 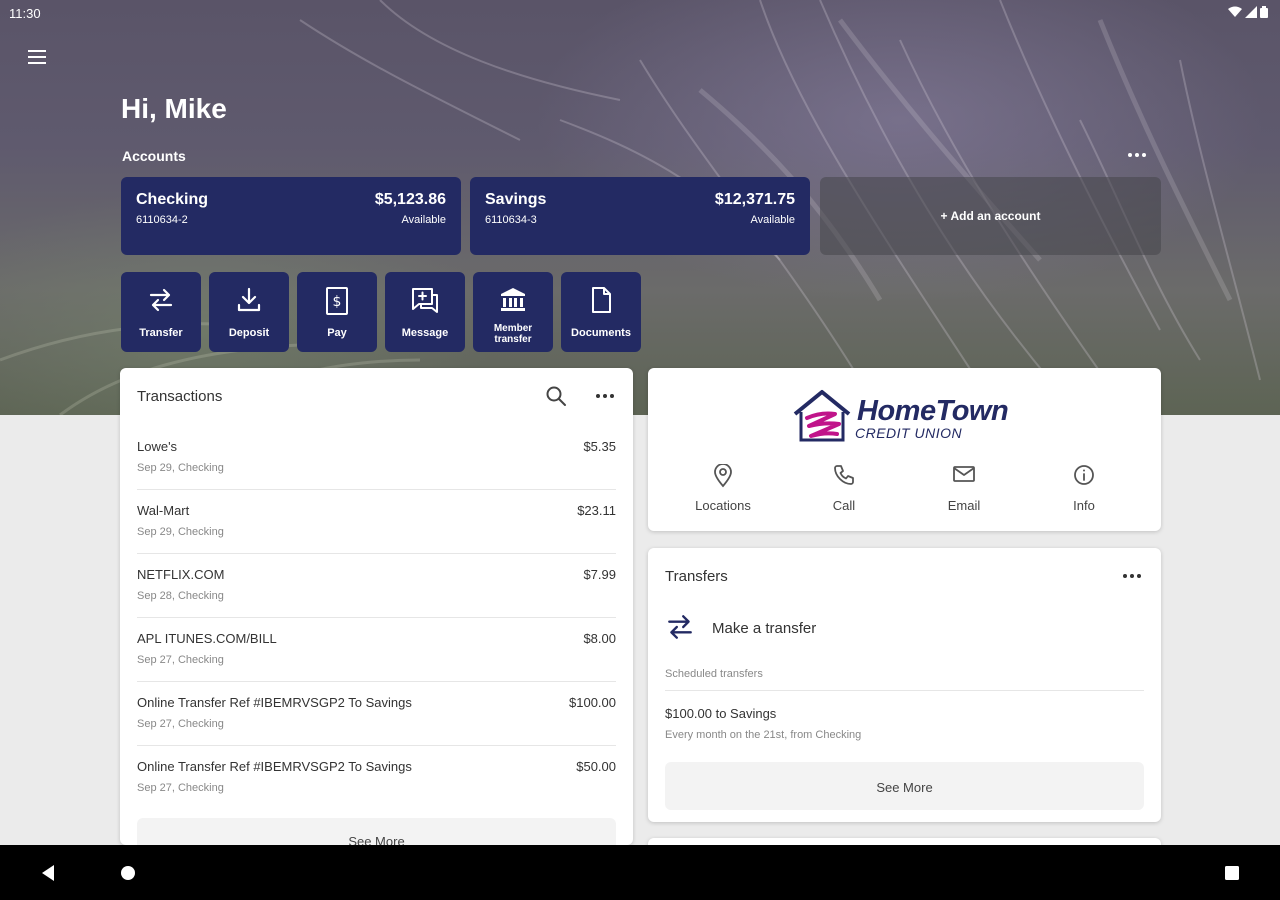 I want to click on transaction-merchant: Lowe's, so click(x=157, y=446).